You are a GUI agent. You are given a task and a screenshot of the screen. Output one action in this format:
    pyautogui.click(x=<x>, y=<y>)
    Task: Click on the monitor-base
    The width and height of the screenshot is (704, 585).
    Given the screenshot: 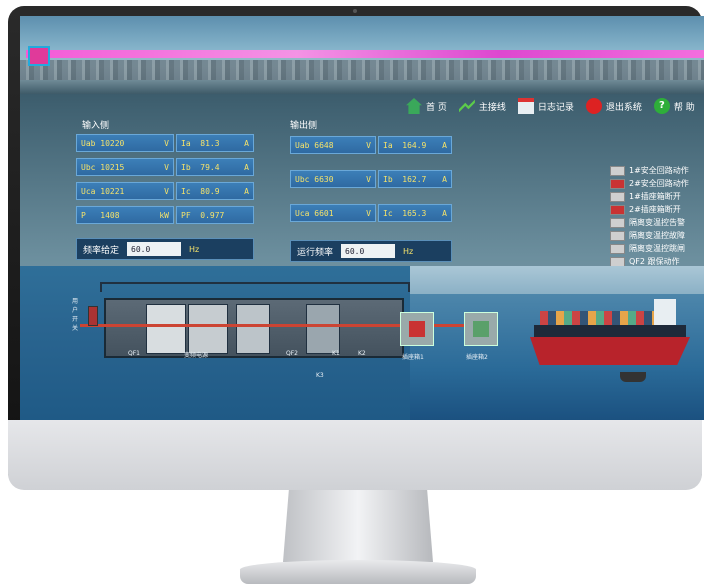 What is the action you would take?
    pyautogui.click(x=358, y=572)
    